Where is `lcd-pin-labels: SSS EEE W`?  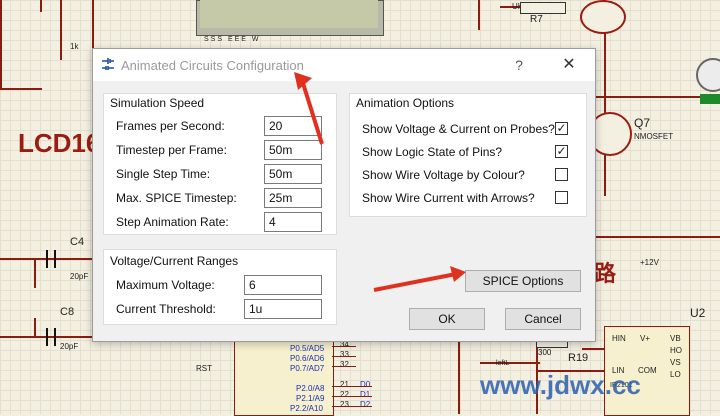
lcd-pin-labels: SSS EEE W is located at coordinates (232, 39).